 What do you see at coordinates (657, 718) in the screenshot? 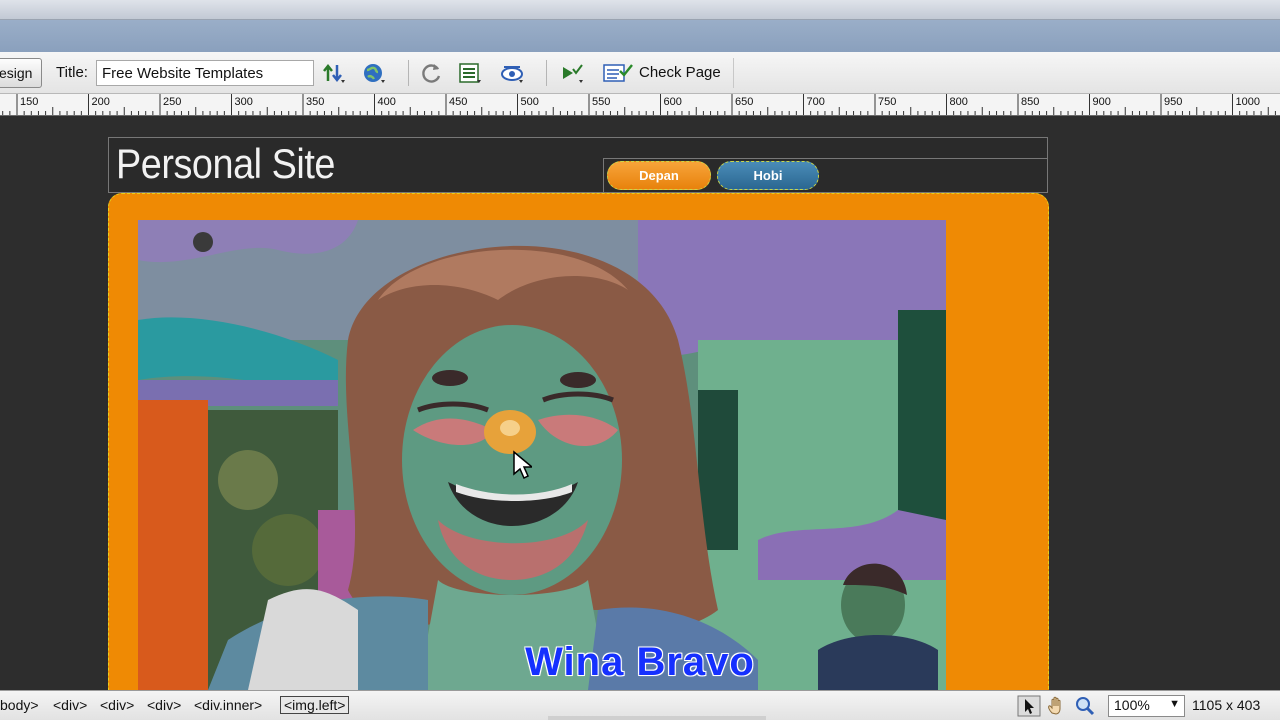
I see `horizontal-scrollbar-thumb` at bounding box center [657, 718].